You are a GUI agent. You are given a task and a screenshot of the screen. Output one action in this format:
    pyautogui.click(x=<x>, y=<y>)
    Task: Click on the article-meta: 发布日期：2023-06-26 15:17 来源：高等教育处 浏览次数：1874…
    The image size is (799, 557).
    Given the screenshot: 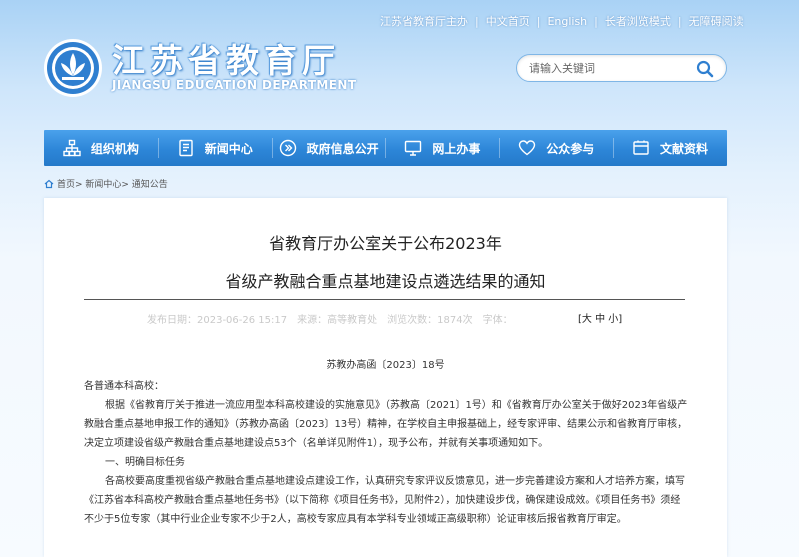 What is the action you would take?
    pyautogui.click(x=335, y=318)
    